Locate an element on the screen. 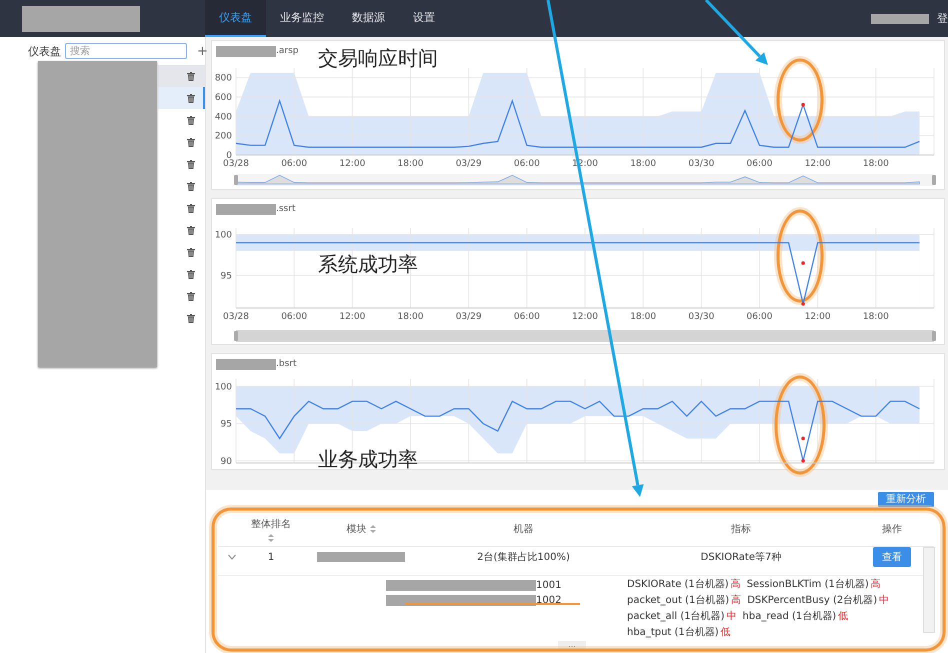  rank-cell-text: 1 is located at coordinates (271, 557).